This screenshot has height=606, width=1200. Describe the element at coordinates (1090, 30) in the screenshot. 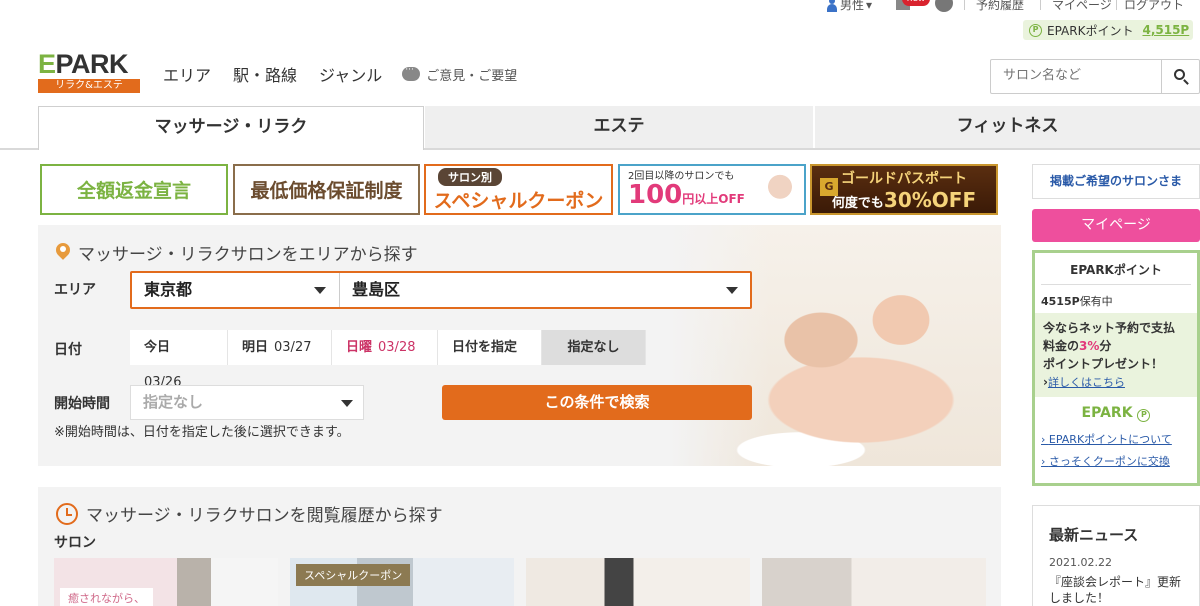

I see `points-label: EPARKポイント` at that location.